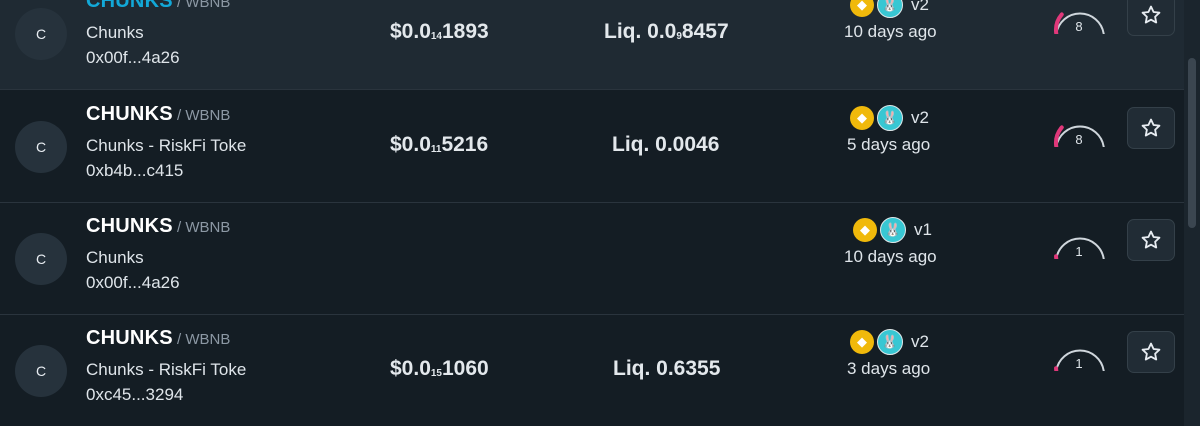 Image resolution: width=1200 pixels, height=426 pixels. Describe the element at coordinates (439, 144) in the screenshot. I see `token-price: $0.0115216` at that location.